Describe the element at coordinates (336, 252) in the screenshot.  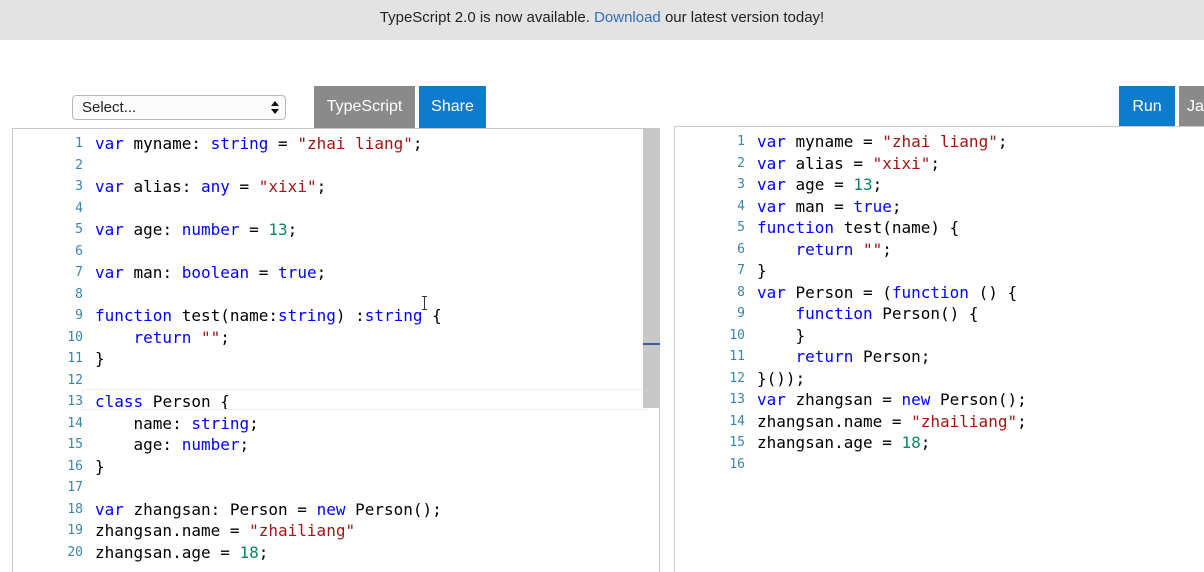
I see `code-line: 6` at that location.